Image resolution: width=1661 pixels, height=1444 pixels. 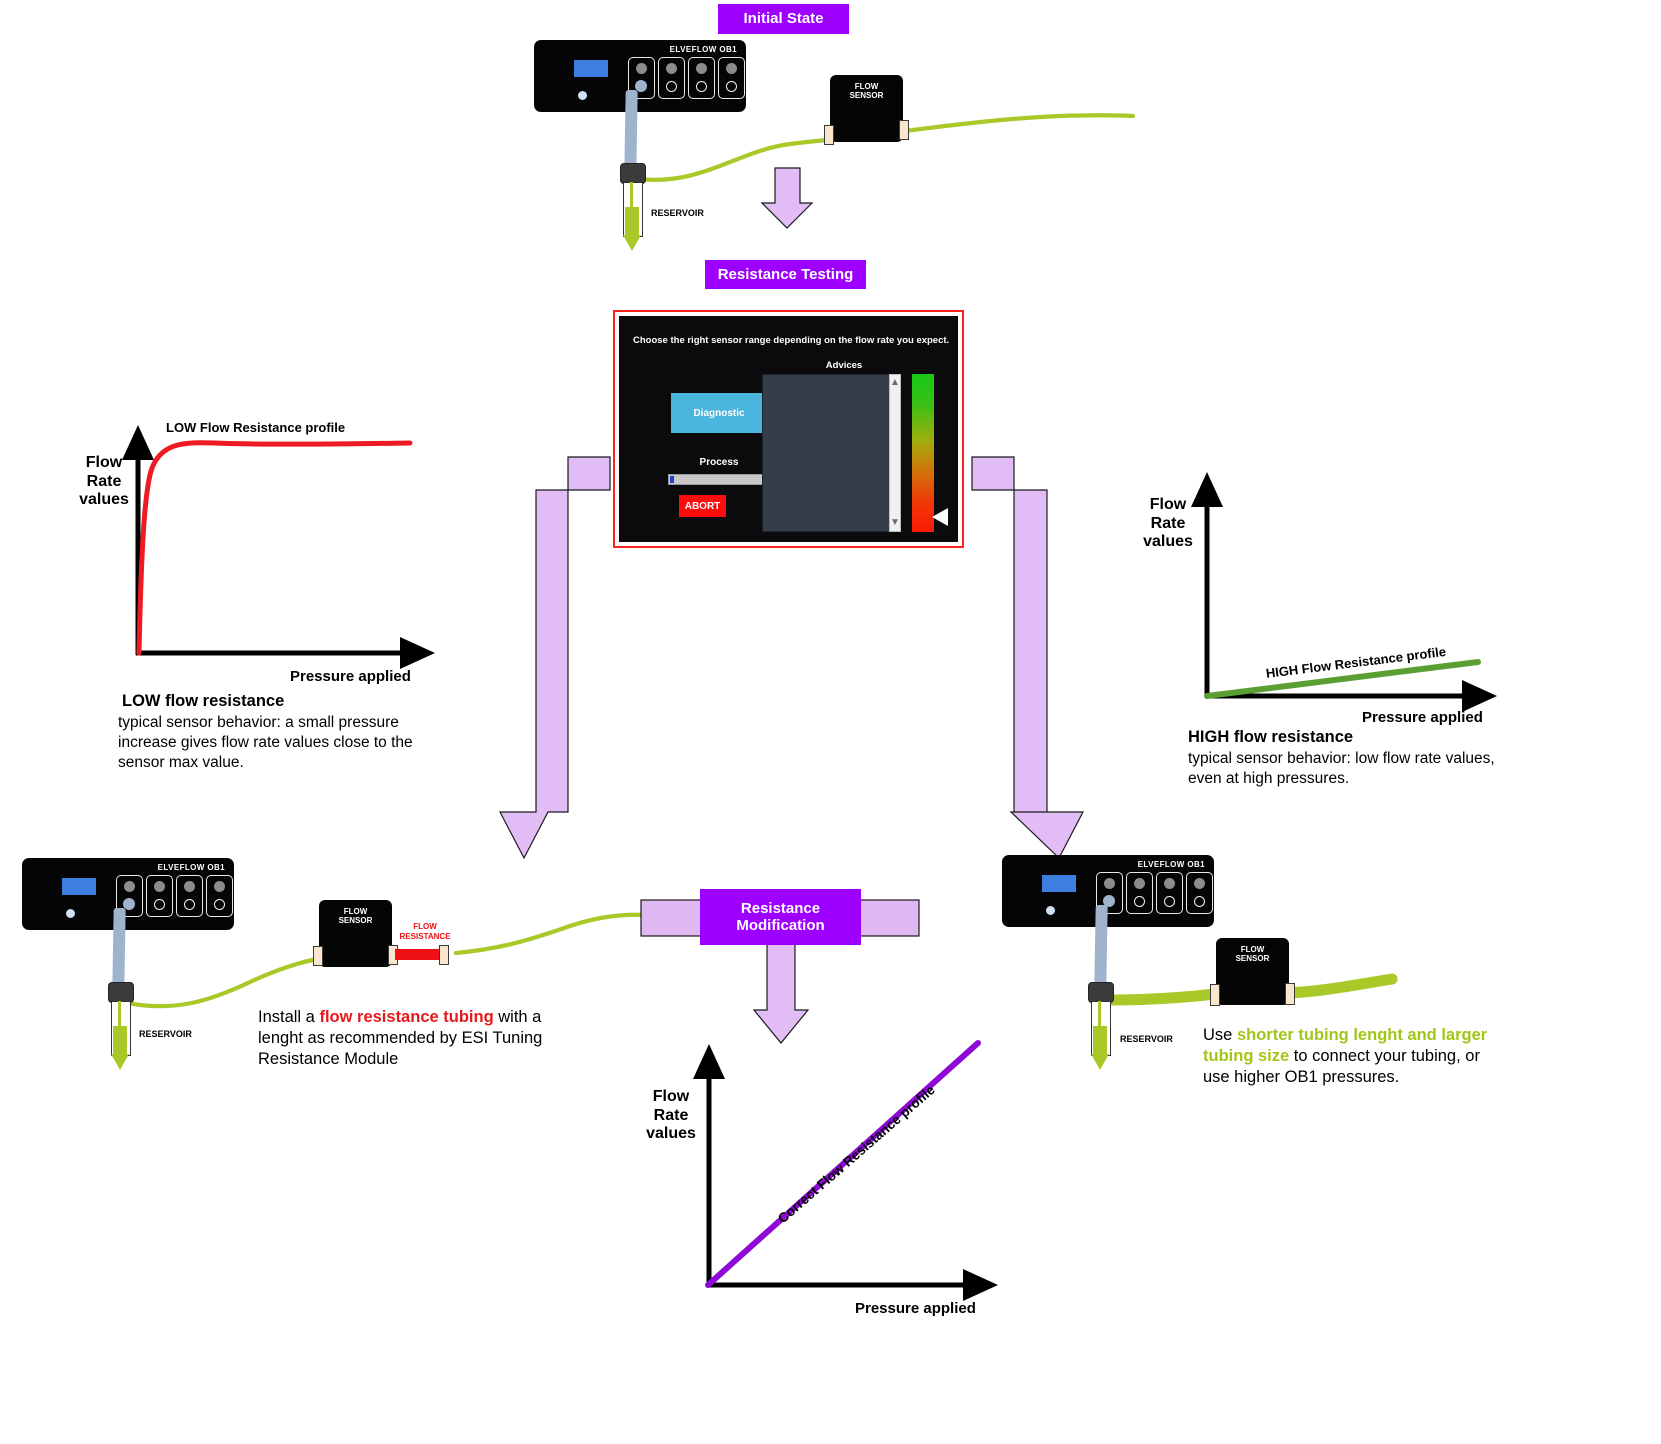 What do you see at coordinates (1422, 717) in the screenshot?
I see `chart-high-xlabel: Pressure applied` at bounding box center [1422, 717].